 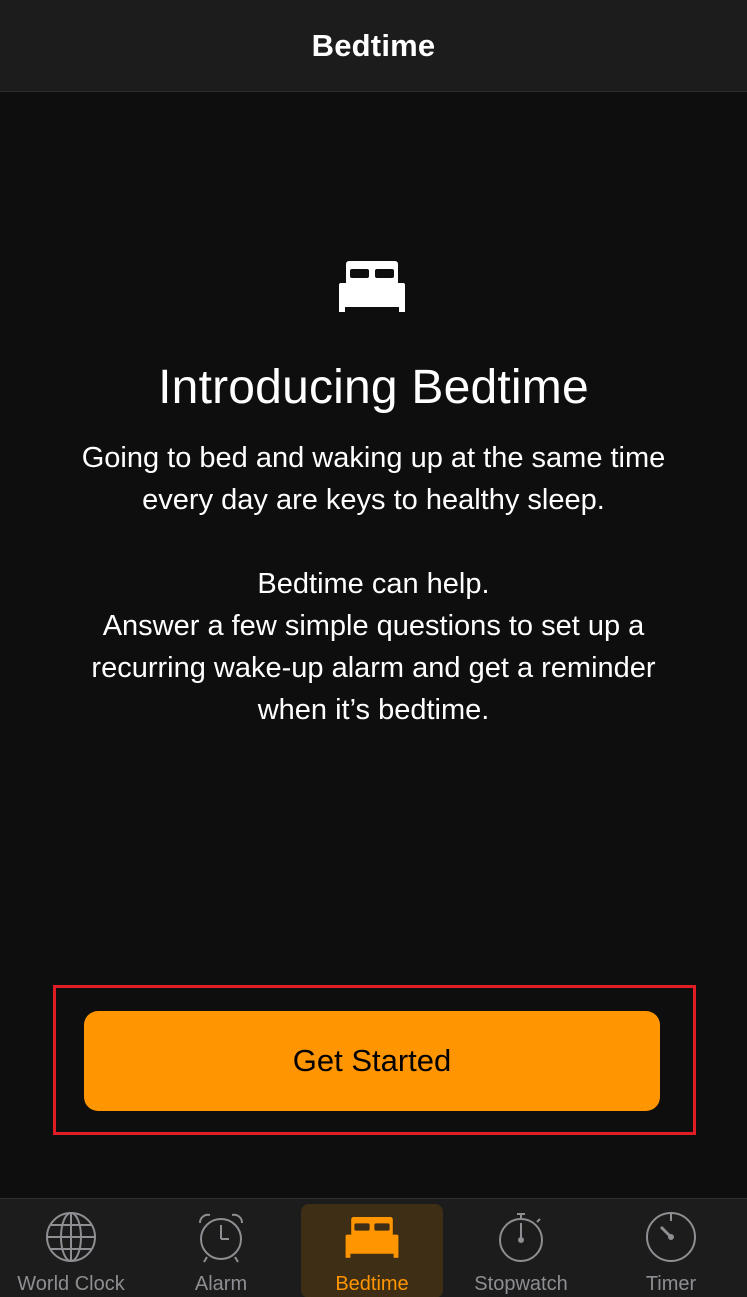 What do you see at coordinates (671, 1237) in the screenshot?
I see `timer-icon` at bounding box center [671, 1237].